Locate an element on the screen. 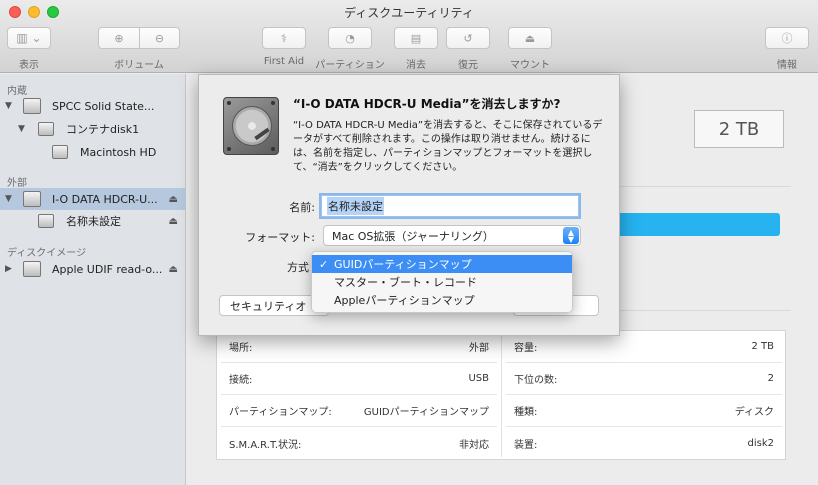  sidebar-item-io-data: ▼ I-O DATA HDCR-U... ⏏ is located at coordinates (93, 199).